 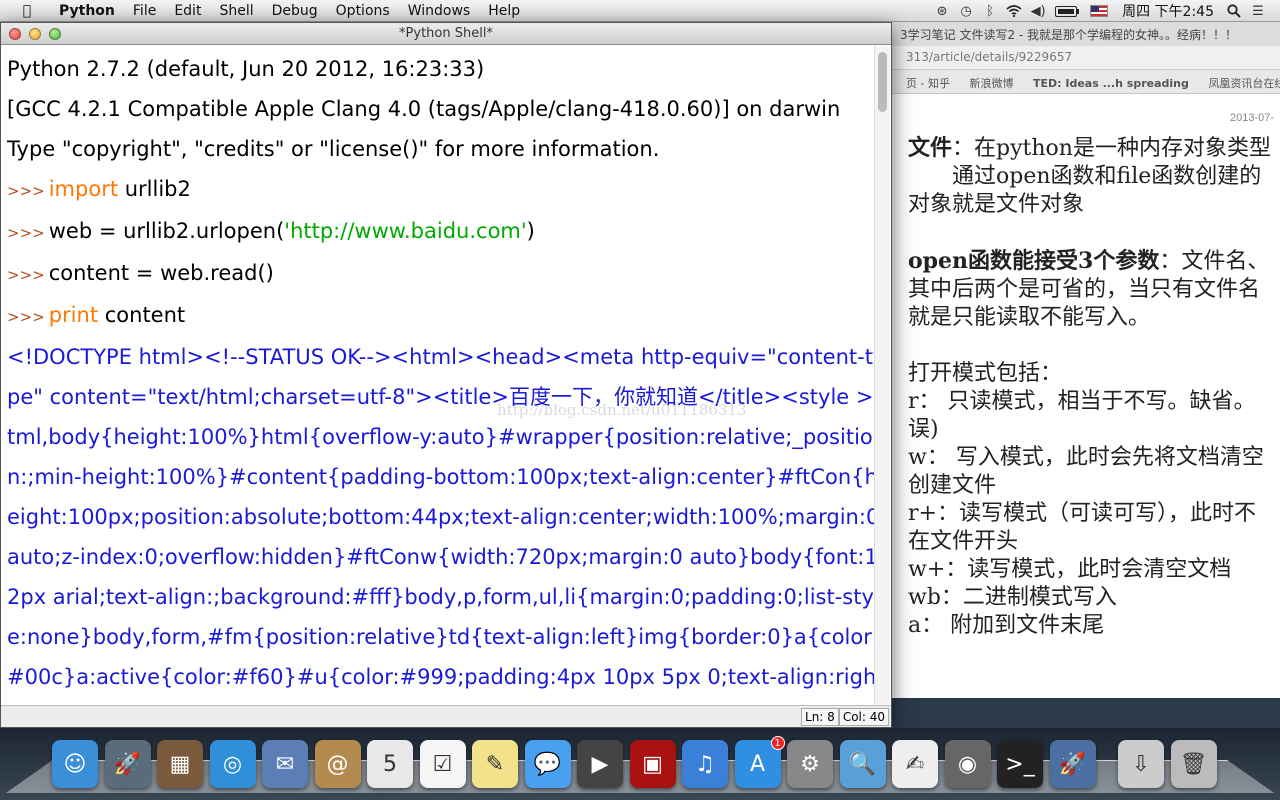 I want to click on article-text: a： 附加到文件末尾, so click(x=1006, y=625).